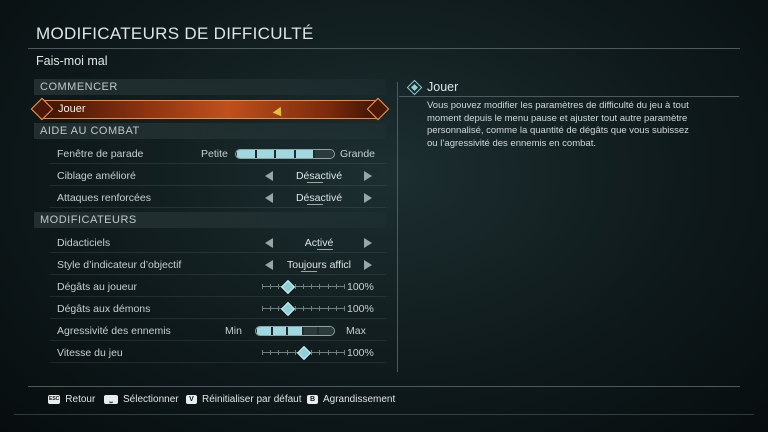 Image resolution: width=768 pixels, height=432 pixels. Describe the element at coordinates (210, 198) in the screenshot. I see `row-enhanced-attacks: Attaques renforcées Désactivé` at that location.